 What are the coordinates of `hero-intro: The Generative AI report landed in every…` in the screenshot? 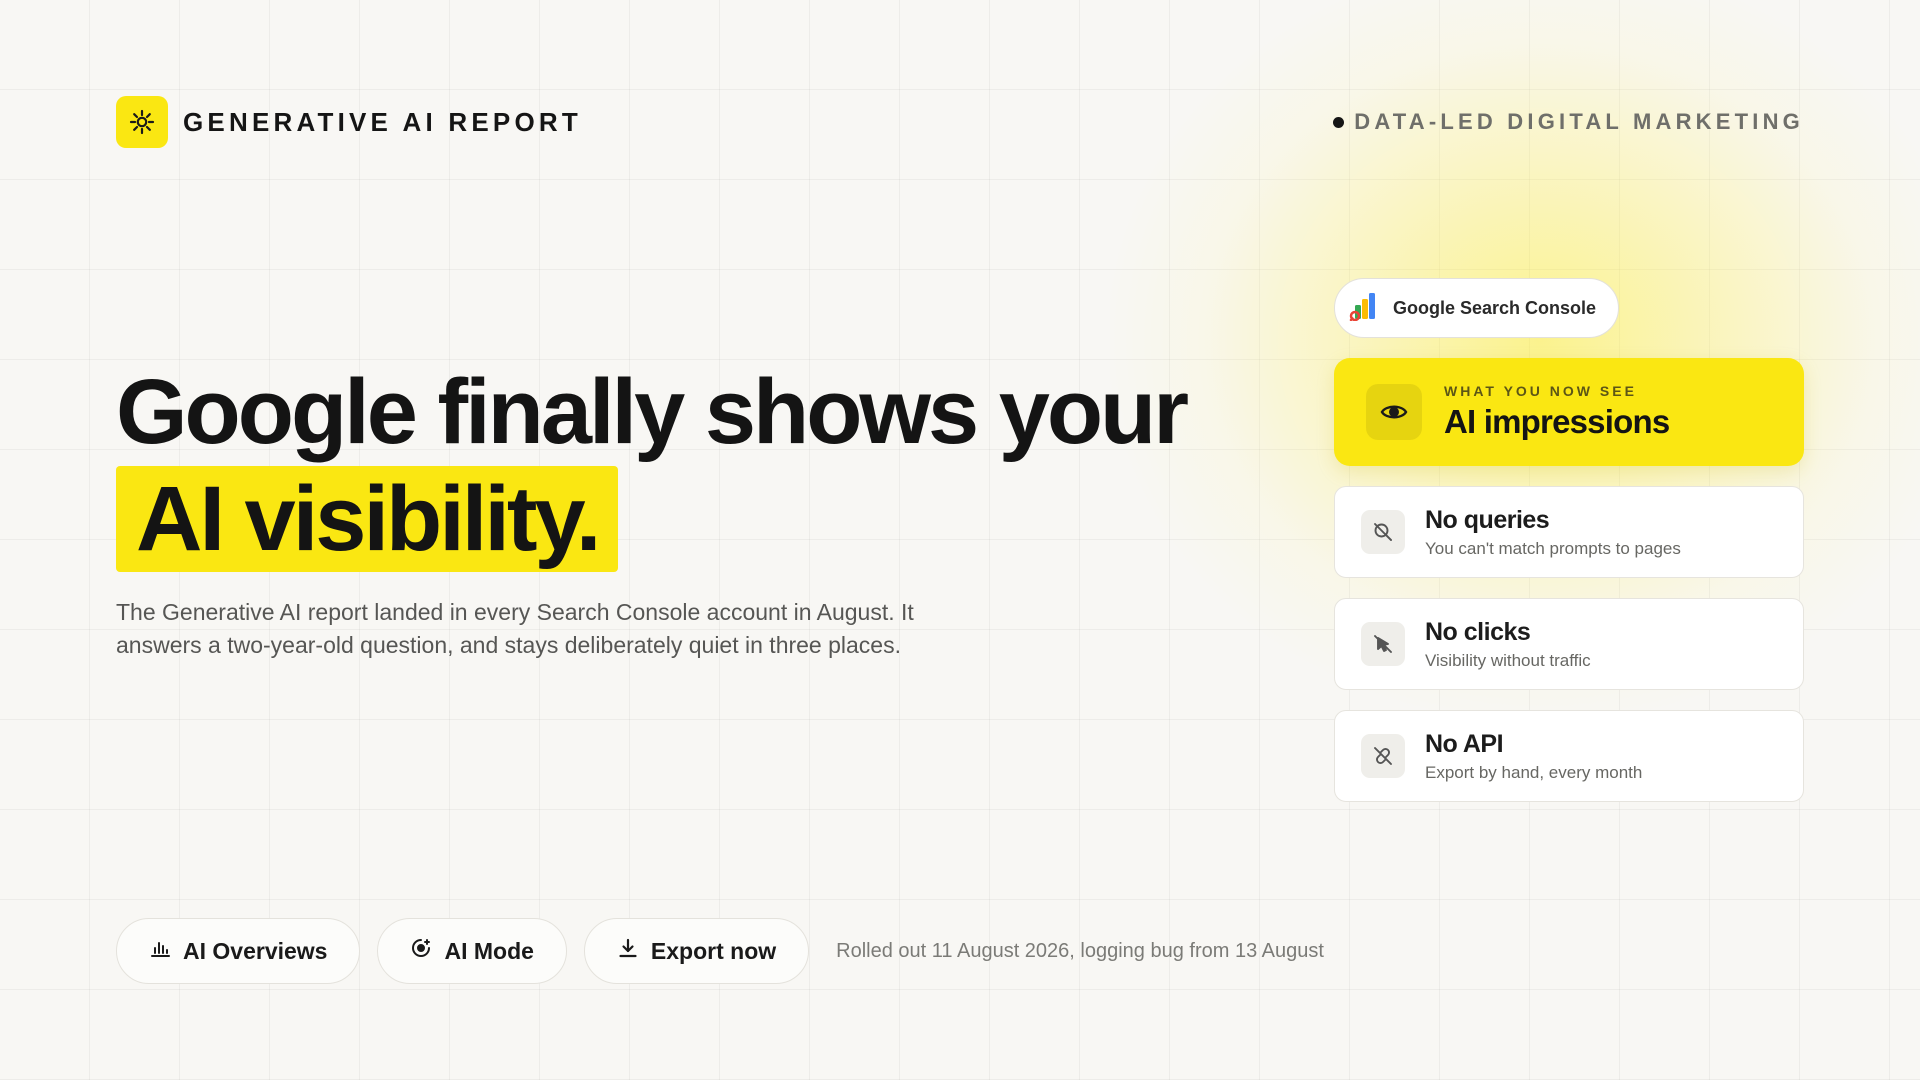 It's located at (515, 628).